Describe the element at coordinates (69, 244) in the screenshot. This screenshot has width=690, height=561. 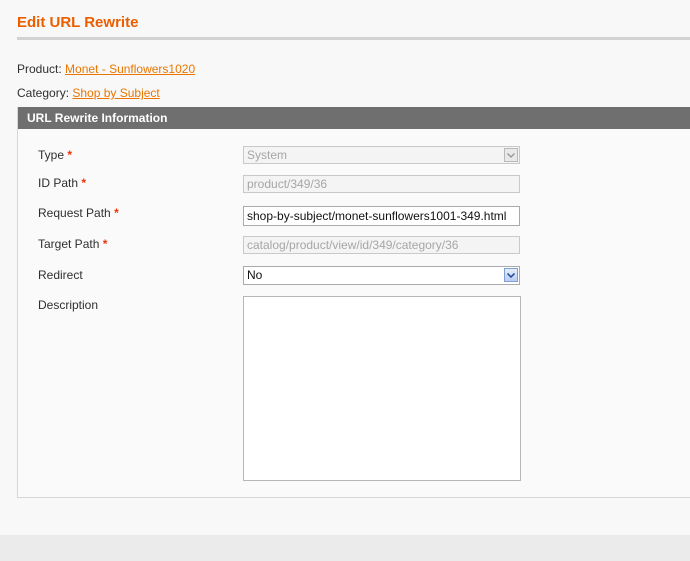
I see `target-path-label-text: Target Path` at that location.